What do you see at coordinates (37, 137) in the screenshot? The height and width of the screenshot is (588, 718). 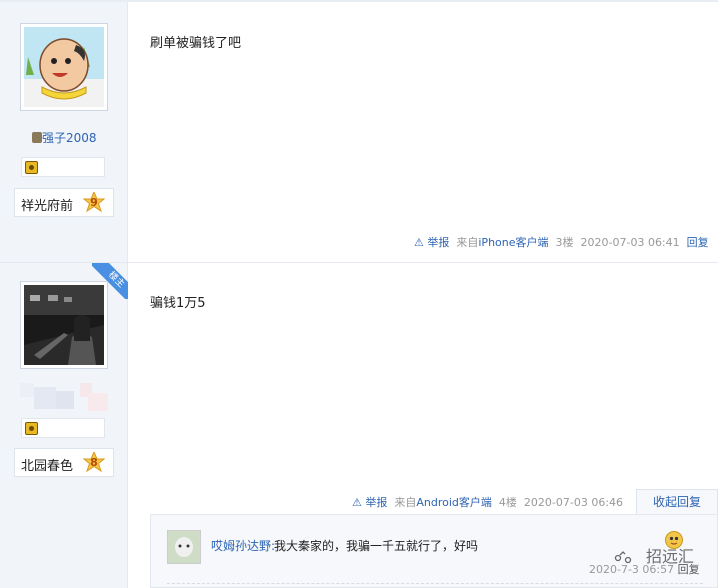 I see `user-icon` at bounding box center [37, 137].